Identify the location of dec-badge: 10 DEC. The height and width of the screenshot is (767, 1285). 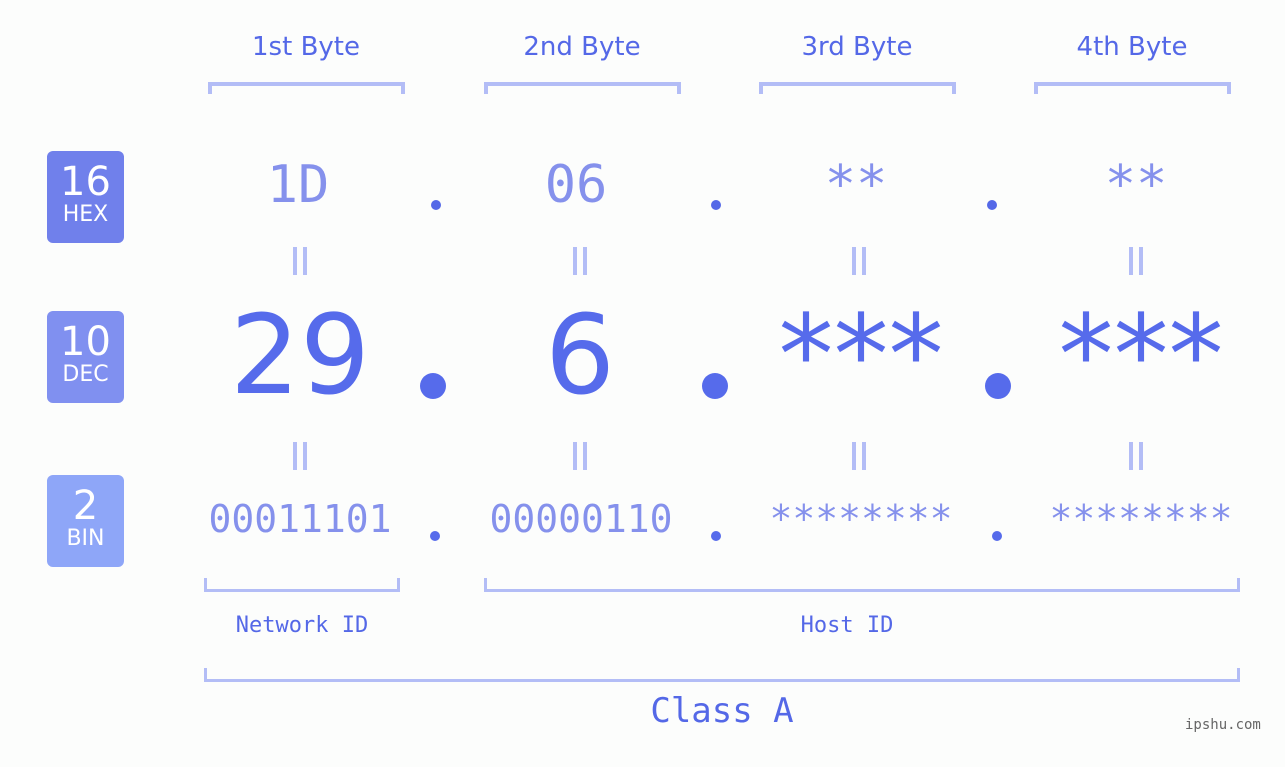
(85, 357).